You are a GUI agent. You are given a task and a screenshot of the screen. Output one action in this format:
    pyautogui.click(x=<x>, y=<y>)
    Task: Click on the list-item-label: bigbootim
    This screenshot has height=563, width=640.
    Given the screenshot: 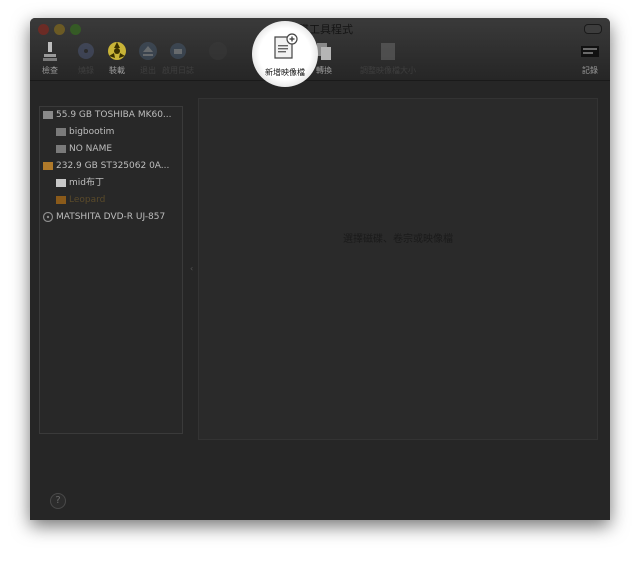 What is the action you would take?
    pyautogui.click(x=92, y=132)
    